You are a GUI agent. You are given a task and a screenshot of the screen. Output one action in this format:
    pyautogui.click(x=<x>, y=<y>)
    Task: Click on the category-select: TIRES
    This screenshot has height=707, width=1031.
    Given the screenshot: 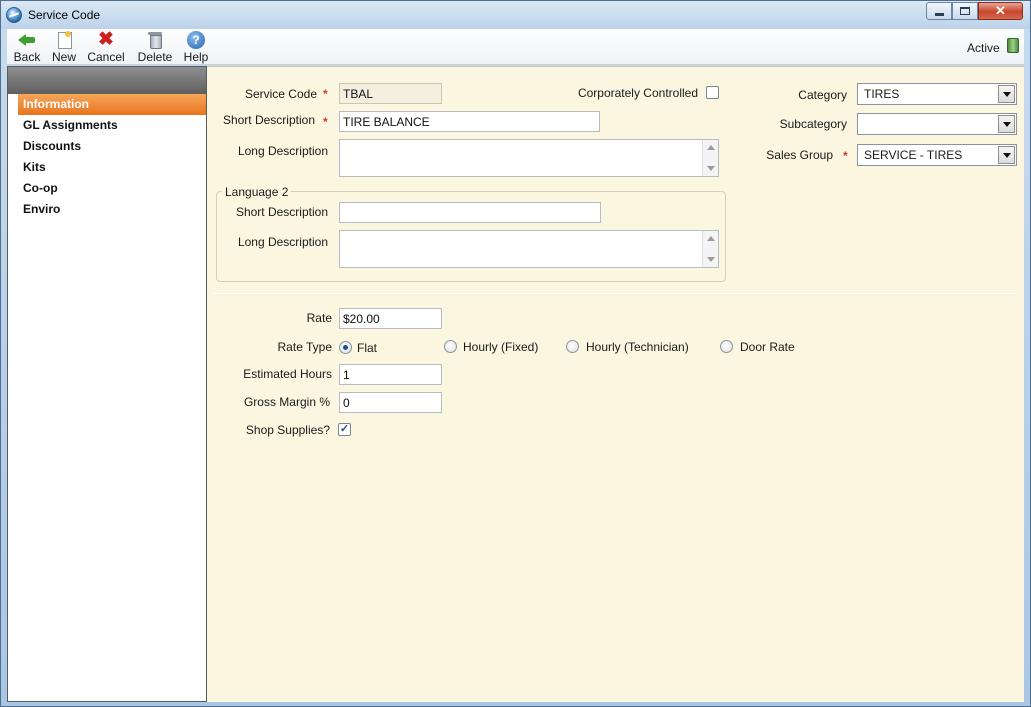 What is the action you would take?
    pyautogui.click(x=937, y=94)
    